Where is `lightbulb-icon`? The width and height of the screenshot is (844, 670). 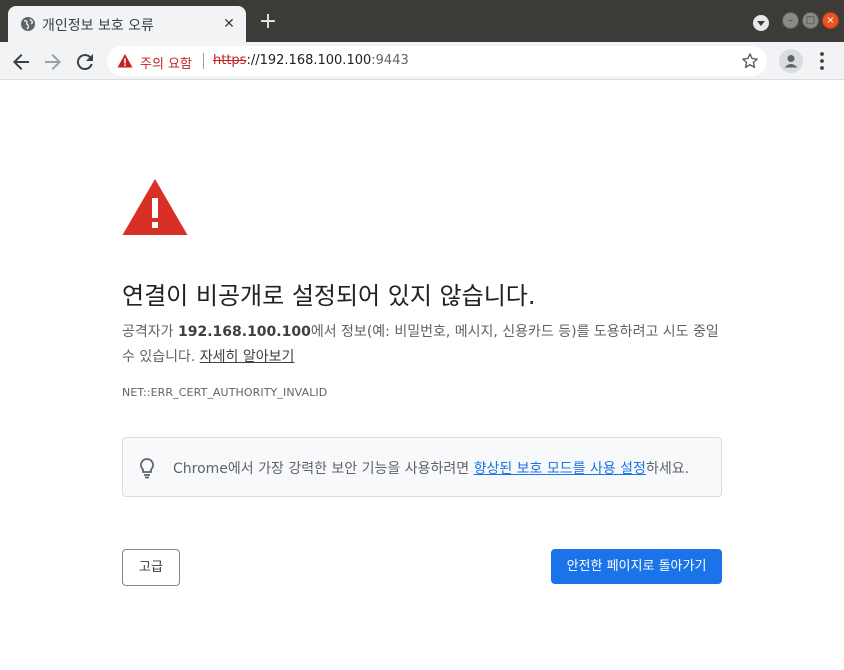 lightbulb-icon is located at coordinates (147, 468).